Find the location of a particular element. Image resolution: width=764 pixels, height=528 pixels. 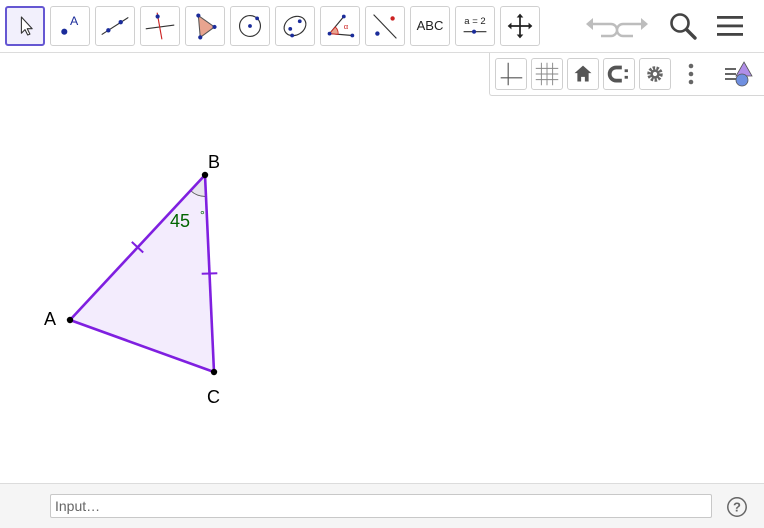

undo-icon is located at coordinates (602, 28).